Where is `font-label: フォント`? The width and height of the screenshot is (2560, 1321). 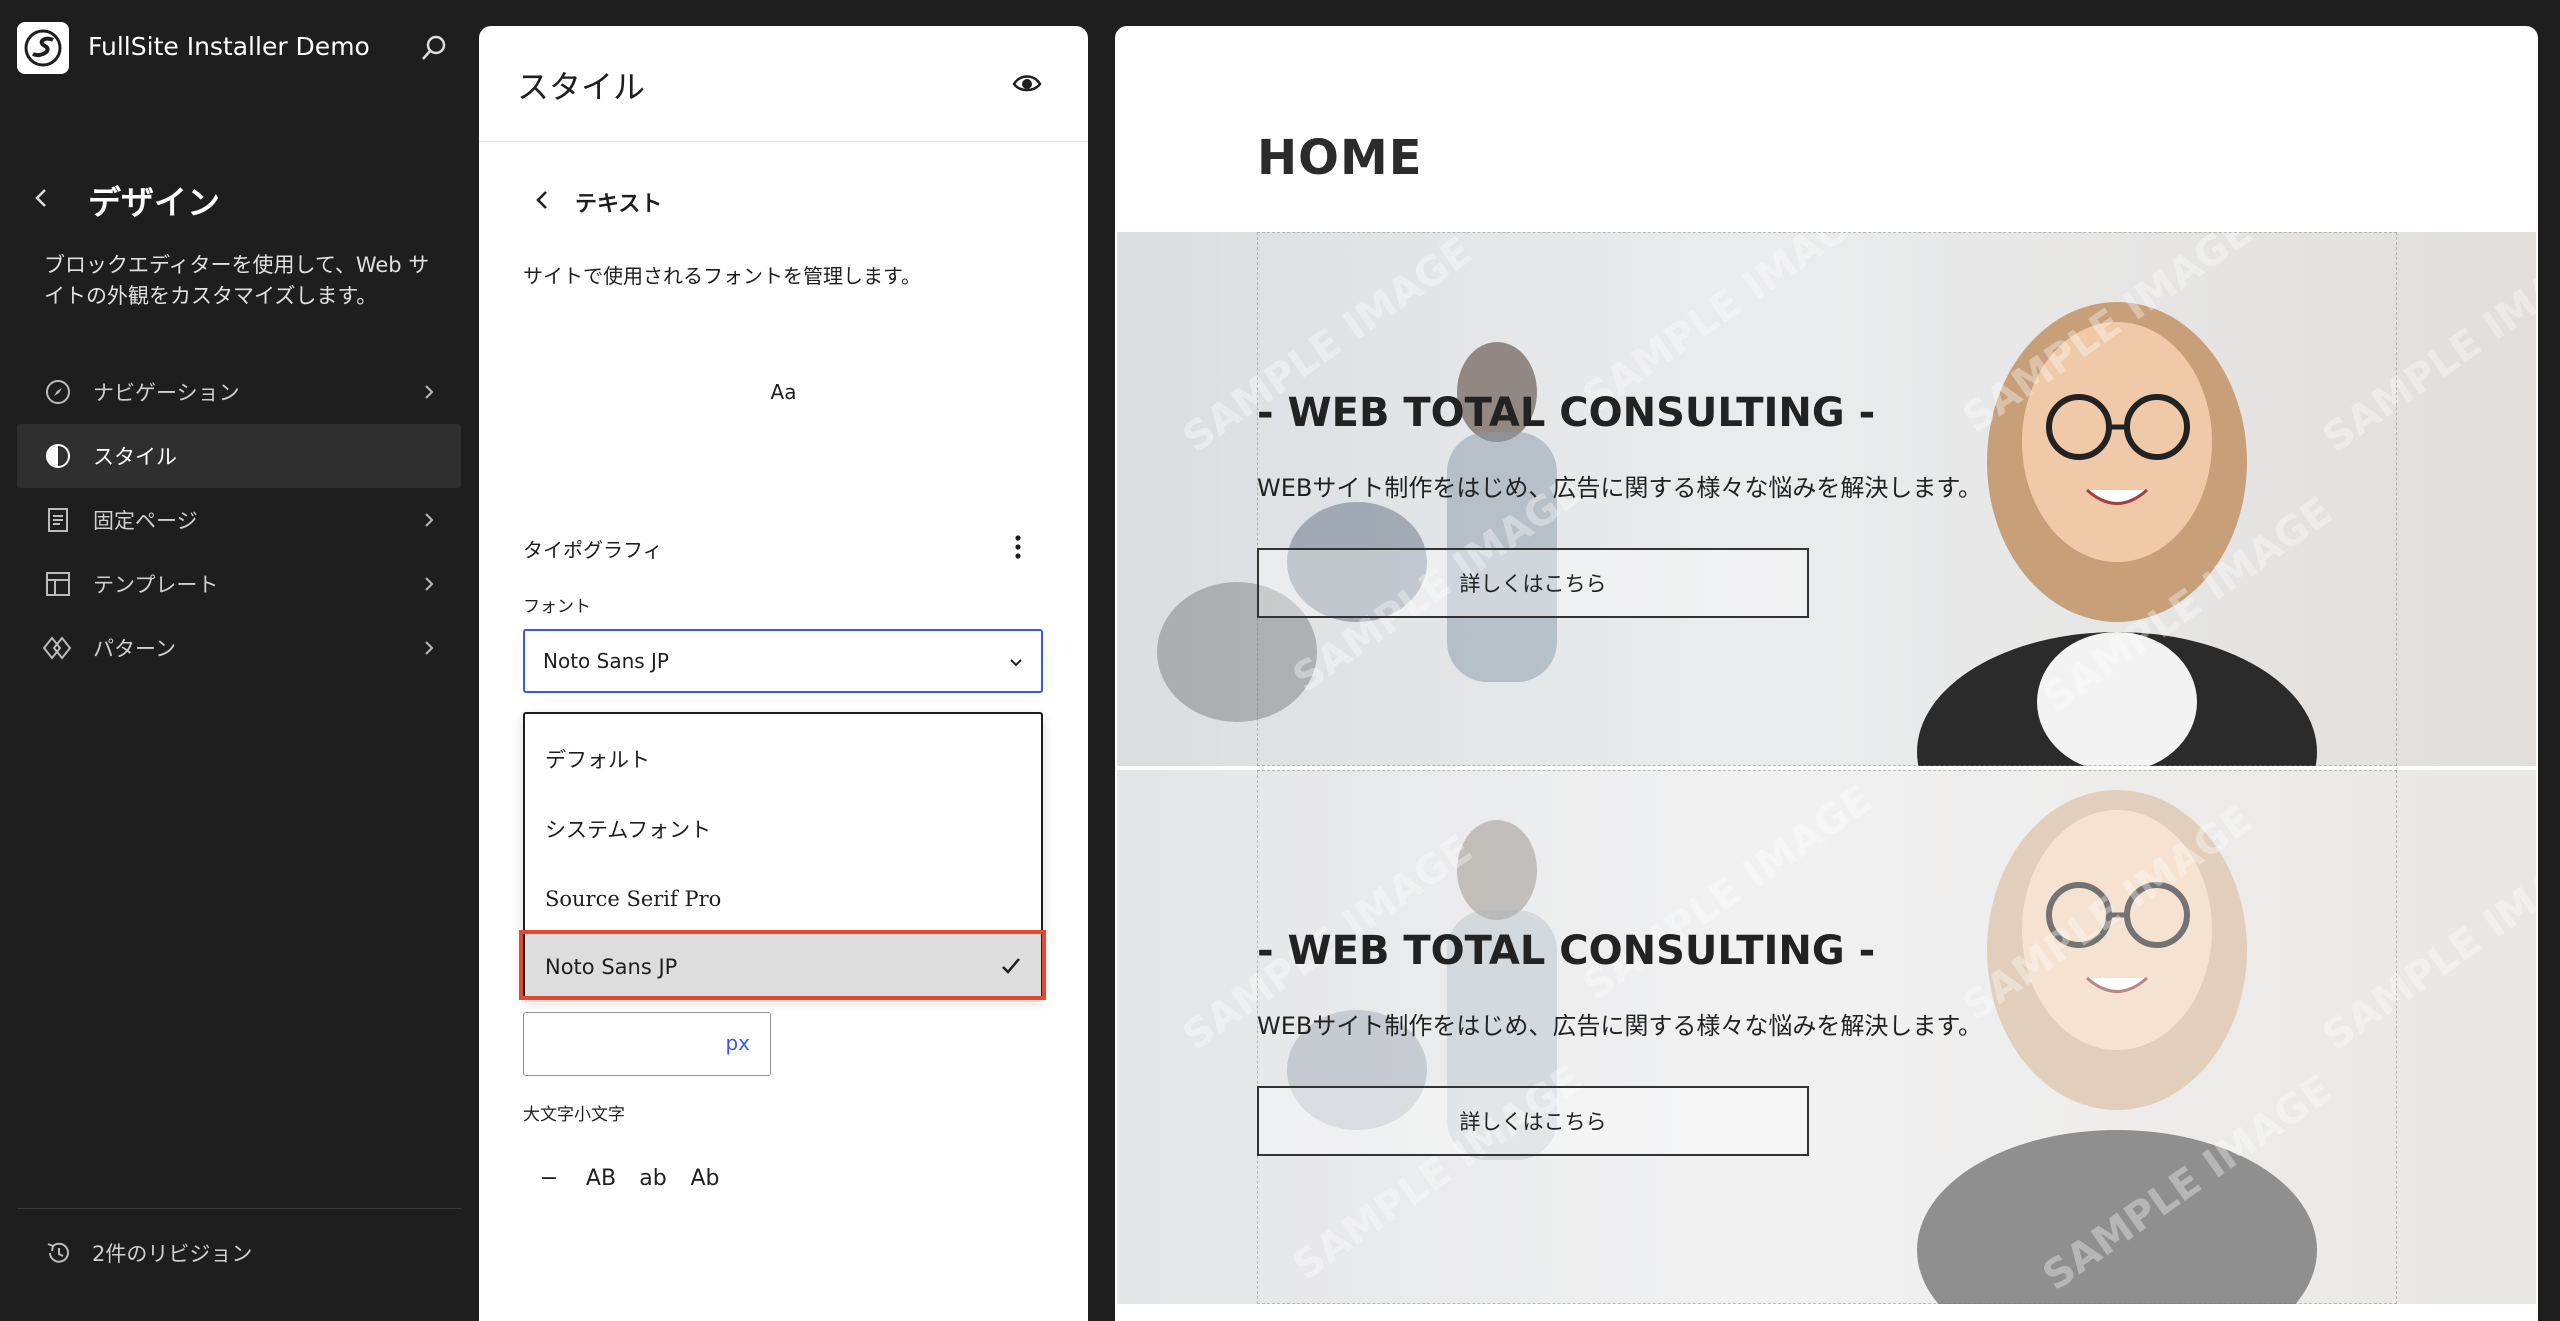
font-label: フォント is located at coordinates (557, 607).